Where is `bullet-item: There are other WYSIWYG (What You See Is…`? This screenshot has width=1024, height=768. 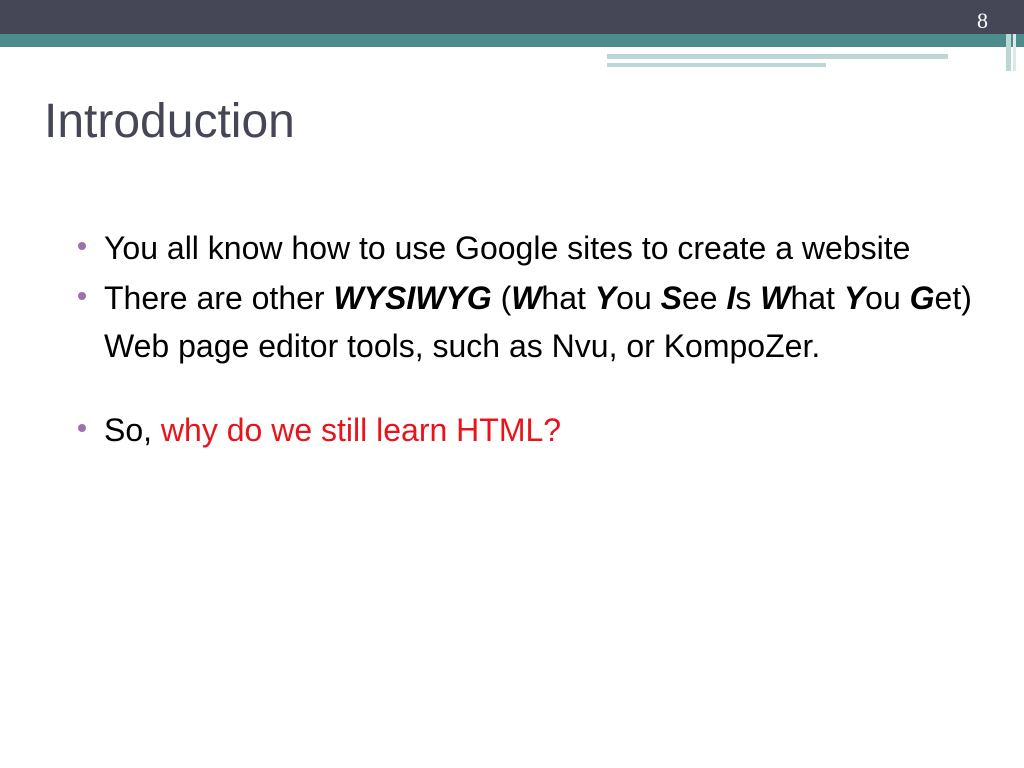 bullet-item: There are other WYSIWYG (What You See Is… is located at coordinates (533, 322).